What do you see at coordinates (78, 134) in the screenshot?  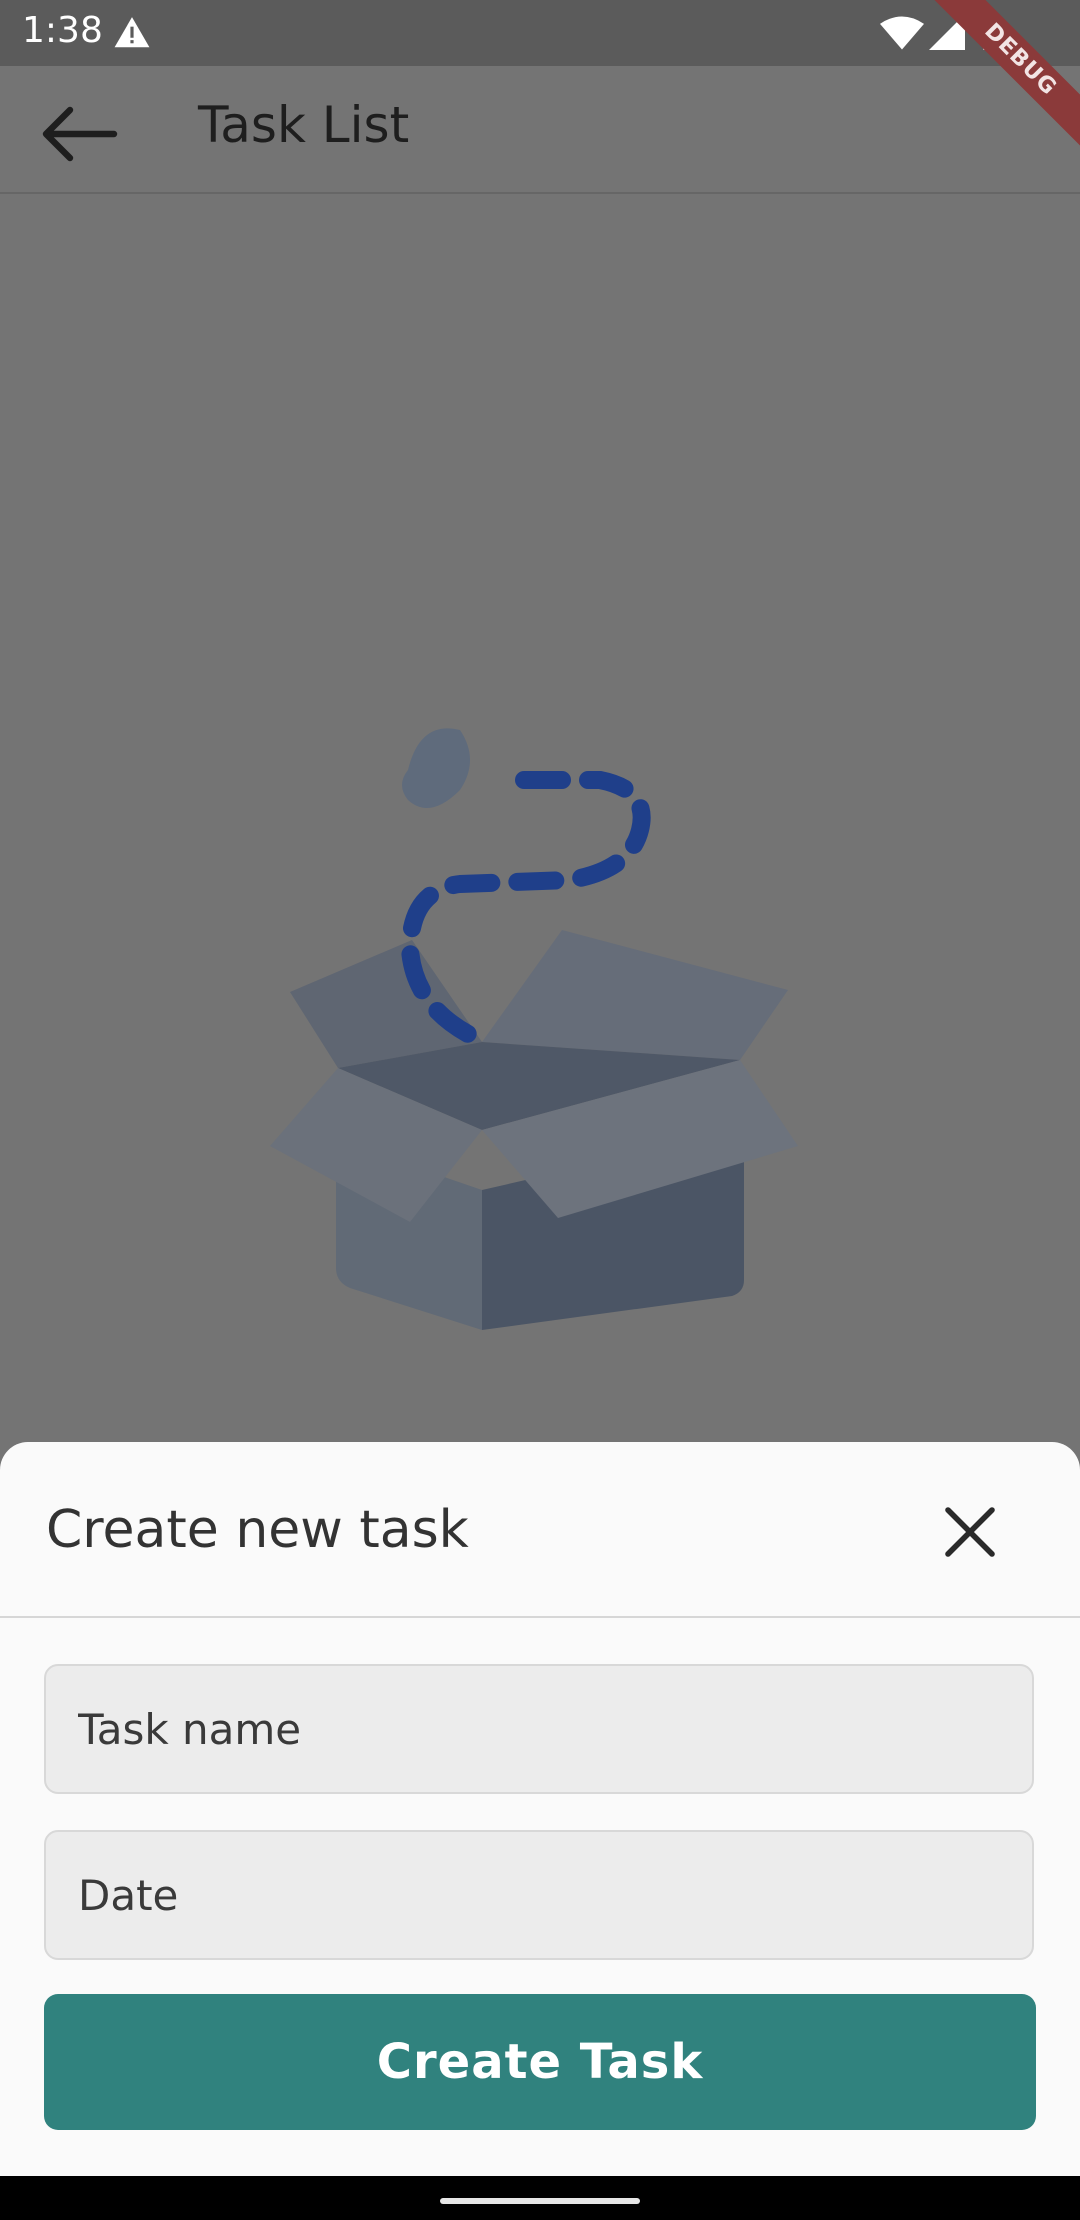 I see `arrow-left-icon` at bounding box center [78, 134].